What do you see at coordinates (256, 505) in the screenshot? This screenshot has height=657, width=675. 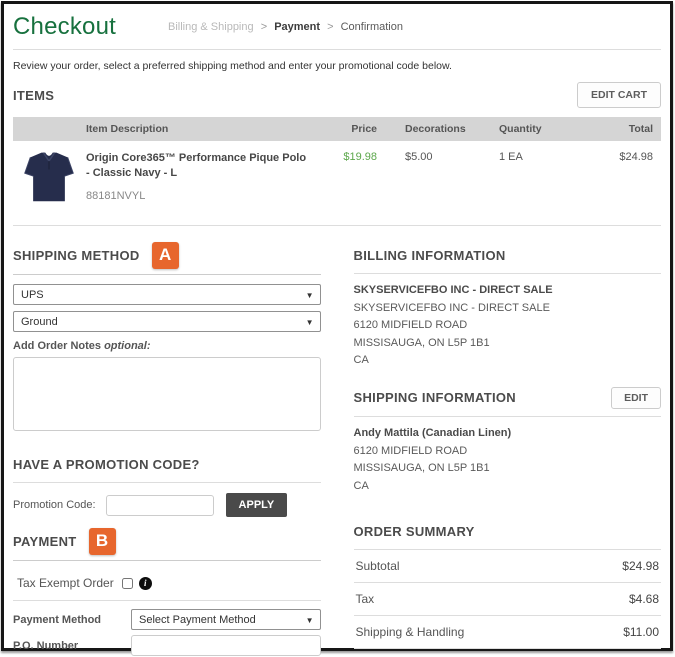 I see `apply-button: APPLY` at bounding box center [256, 505].